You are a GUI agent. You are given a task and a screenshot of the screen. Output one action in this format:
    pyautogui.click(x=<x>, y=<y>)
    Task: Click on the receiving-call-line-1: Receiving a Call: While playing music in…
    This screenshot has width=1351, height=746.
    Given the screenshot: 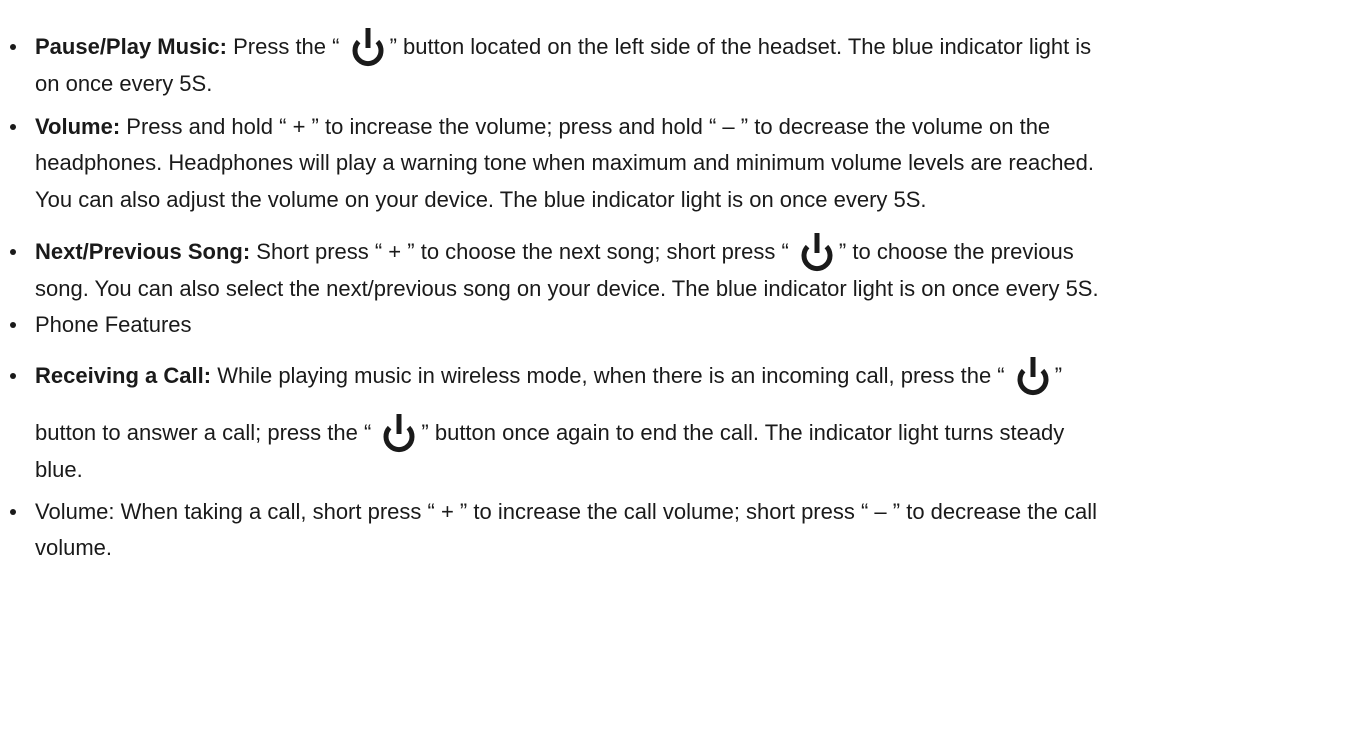 What is the action you would take?
    pyautogui.click(x=549, y=376)
    